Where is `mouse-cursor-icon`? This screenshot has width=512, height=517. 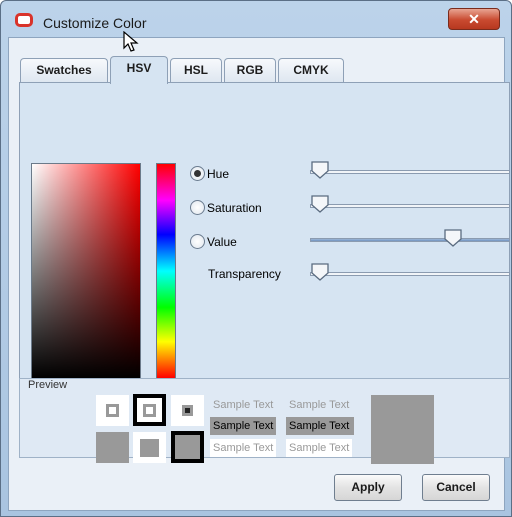
mouse-cursor-icon is located at coordinates (131, 41).